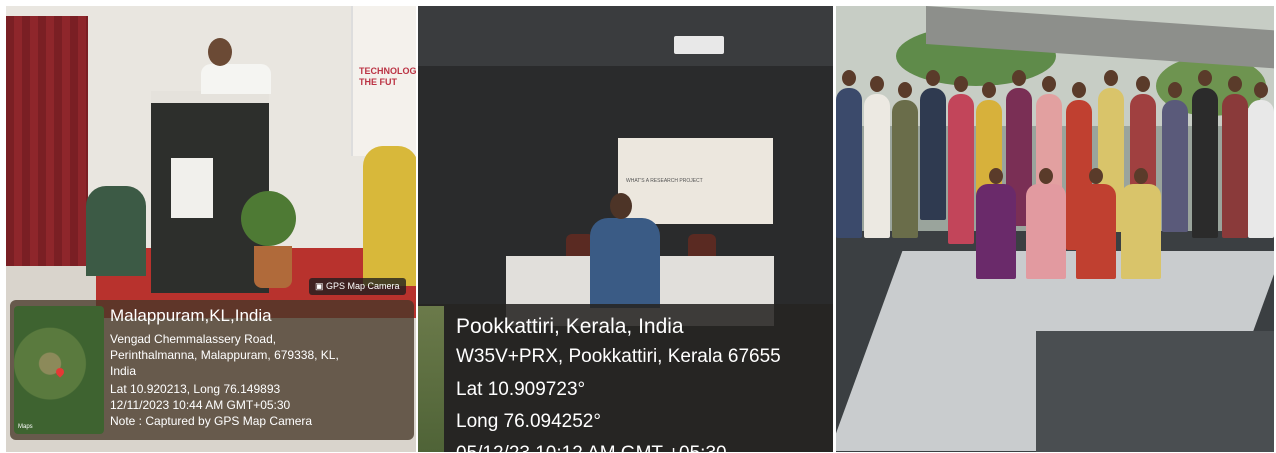 This screenshot has height=453, width=1276. Describe the element at coordinates (389, 216) in the screenshot. I see `seated-guest` at that location.